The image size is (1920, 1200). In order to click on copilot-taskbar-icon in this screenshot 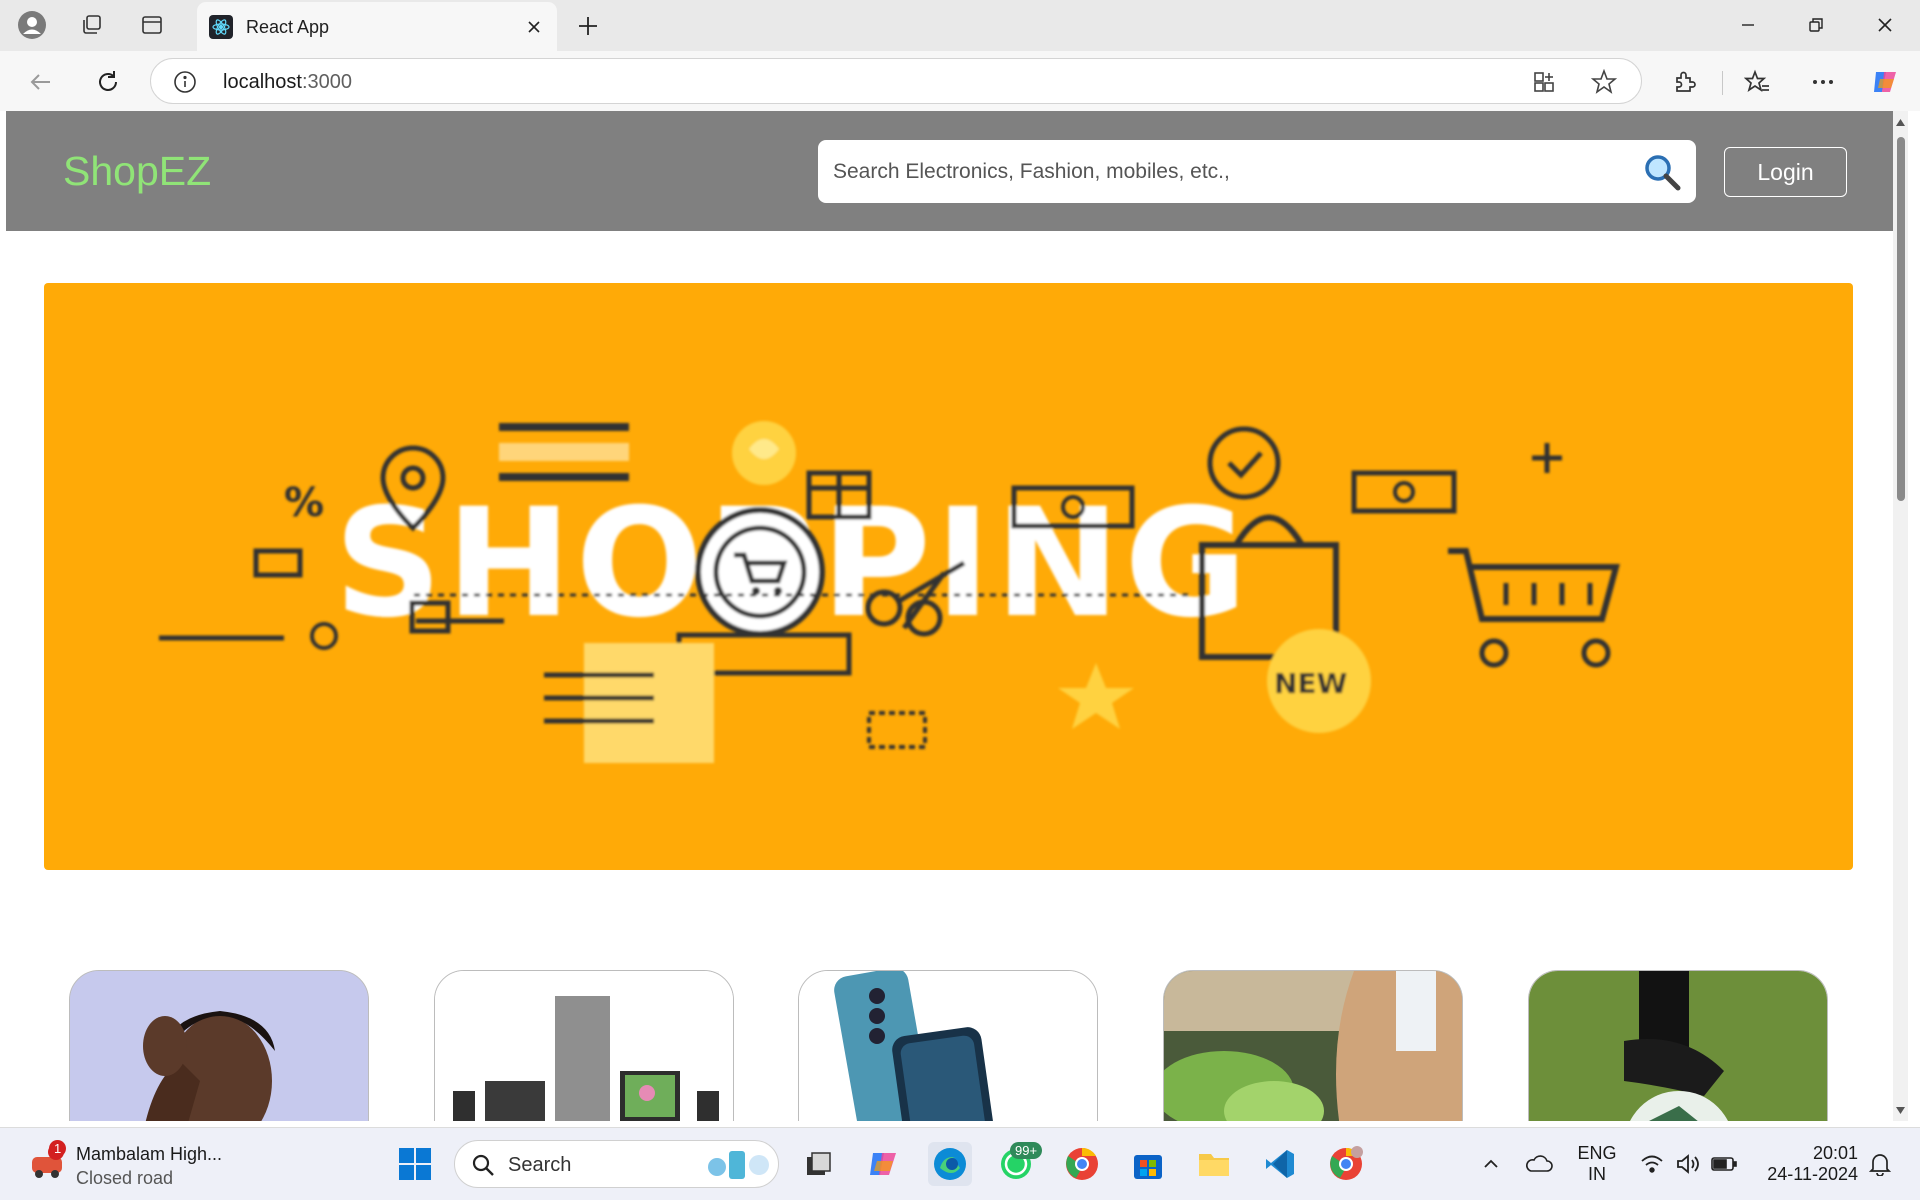, I will do `click(884, 1164)`.